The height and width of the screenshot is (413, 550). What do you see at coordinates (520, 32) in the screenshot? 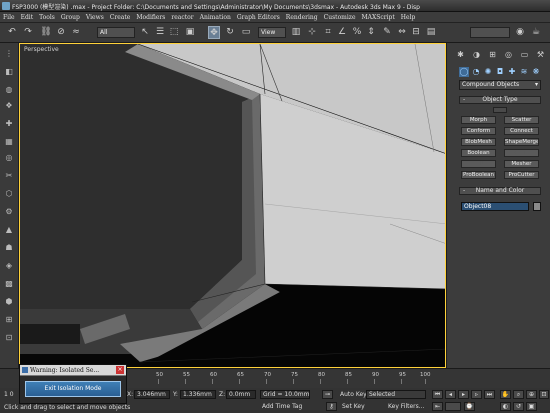
I see `material-editor-icon: ◉` at bounding box center [520, 32].